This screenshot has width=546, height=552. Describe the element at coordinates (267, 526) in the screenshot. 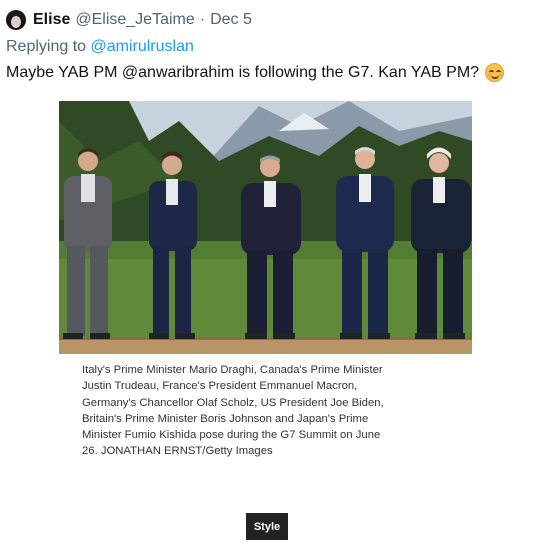

I see `style-badge: Style` at that location.